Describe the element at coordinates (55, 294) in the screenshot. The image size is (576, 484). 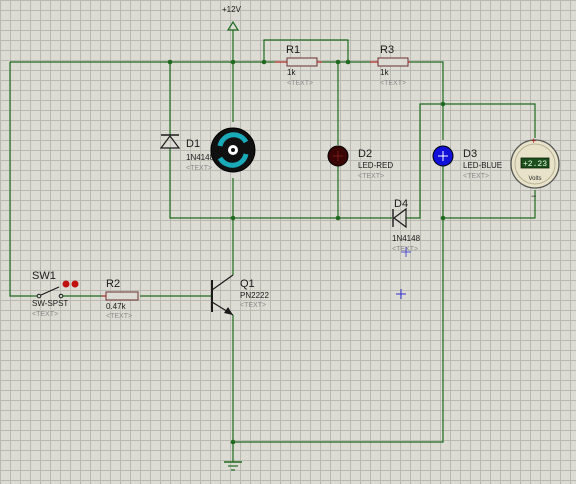
I see `switch-sw1: SW1 SW-SPST <TEXT>` at that location.